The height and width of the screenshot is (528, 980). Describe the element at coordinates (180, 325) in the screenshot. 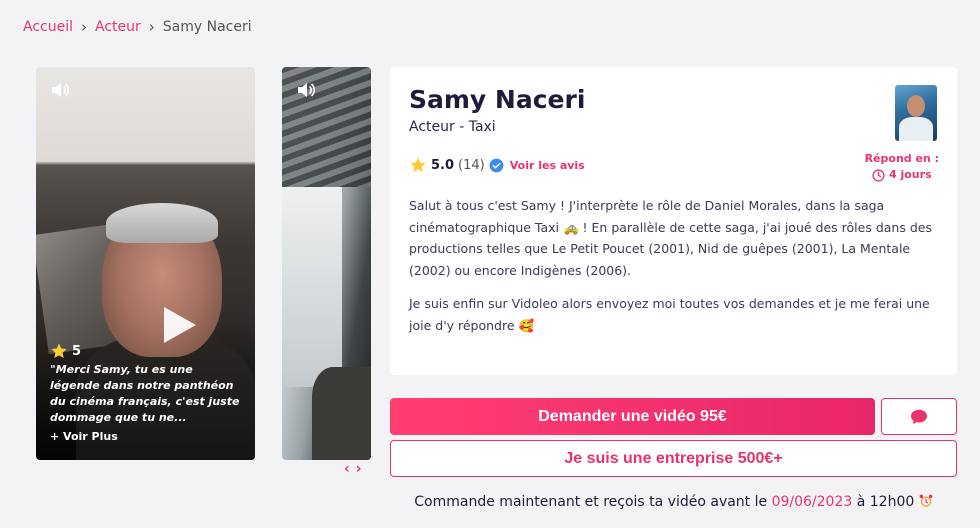

I see `play-icon` at that location.